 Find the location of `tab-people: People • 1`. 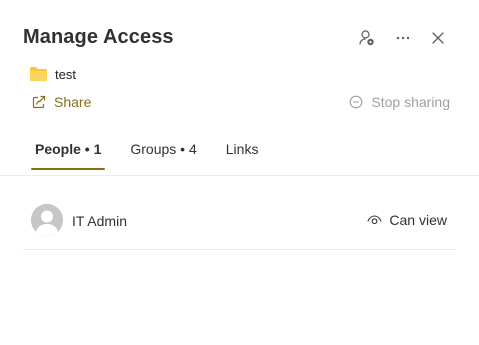

tab-people: People • 1 is located at coordinates (68, 154).